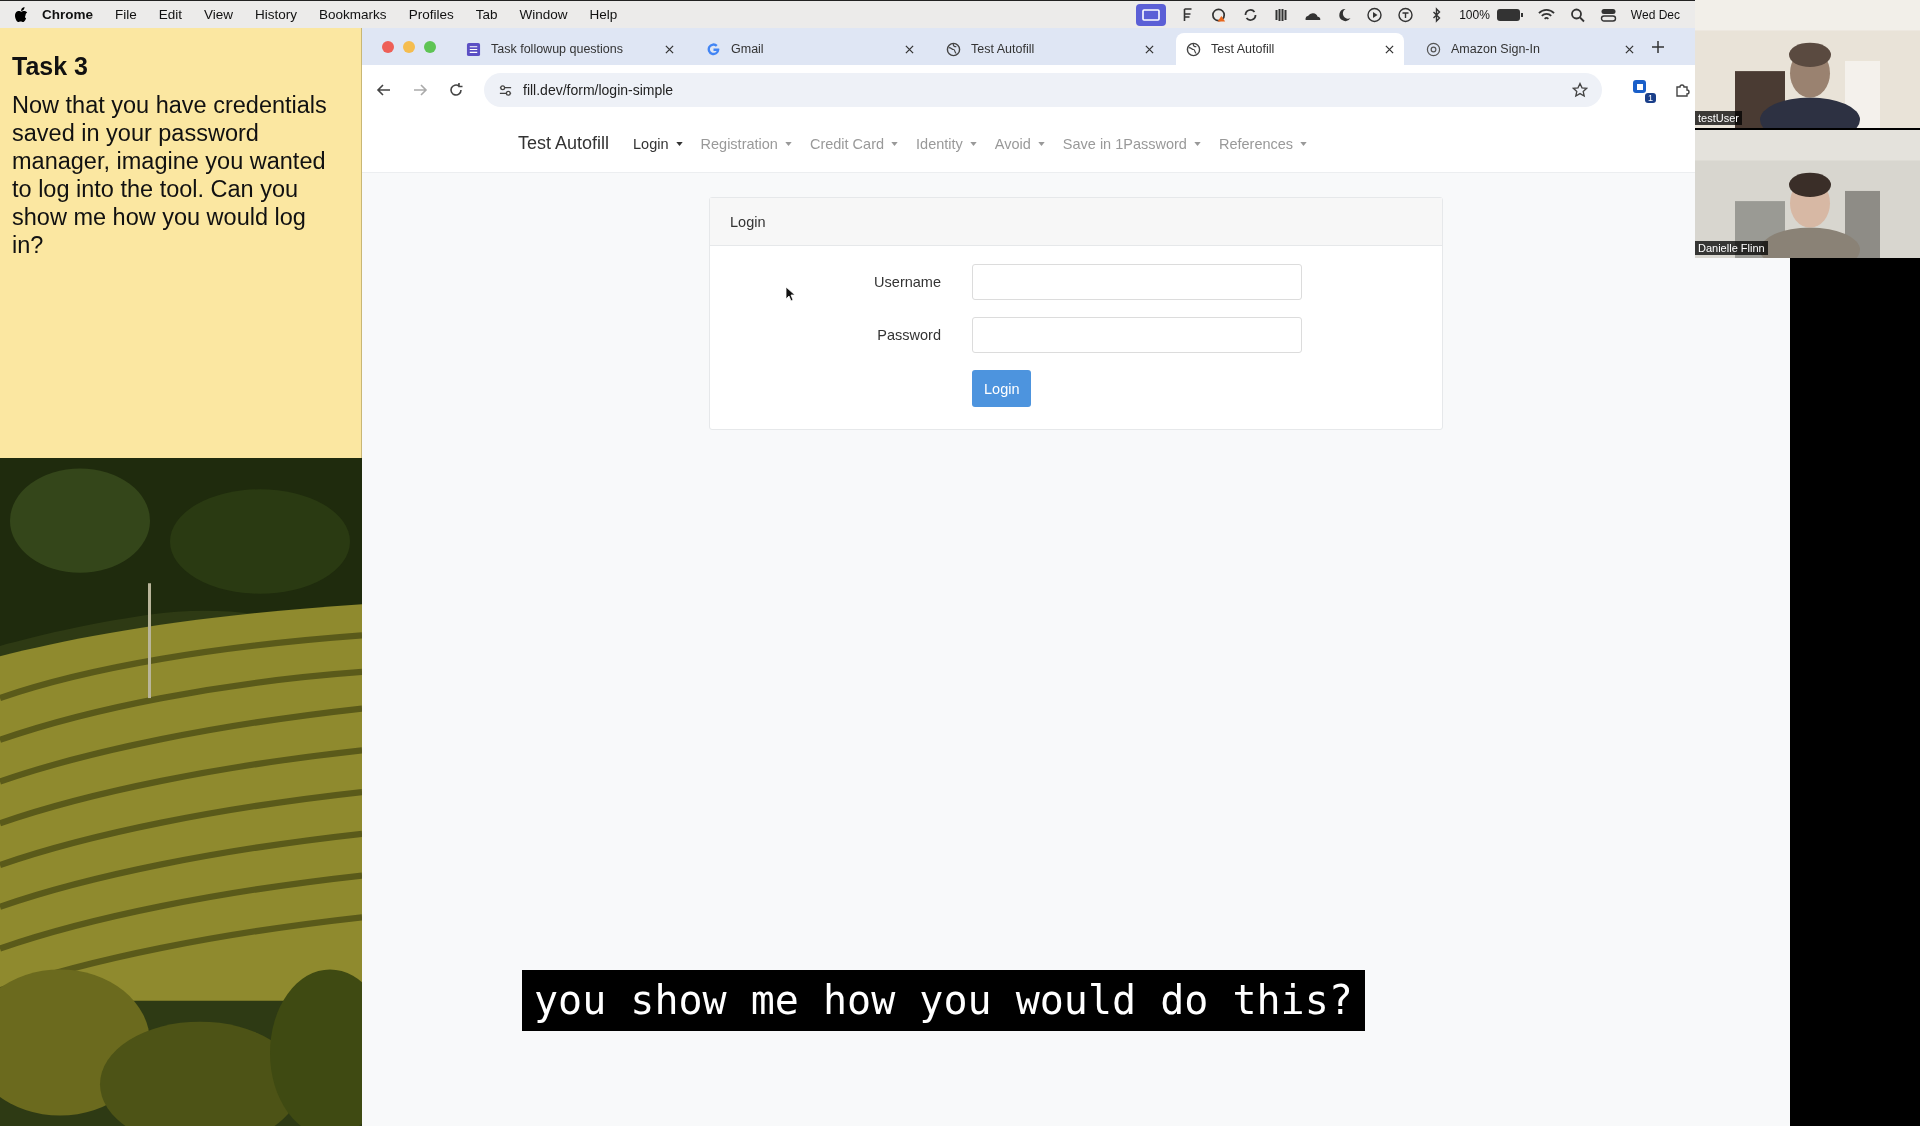 The width and height of the screenshot is (1920, 1126). What do you see at coordinates (219, 14) in the screenshot?
I see `menu-item: View` at bounding box center [219, 14].